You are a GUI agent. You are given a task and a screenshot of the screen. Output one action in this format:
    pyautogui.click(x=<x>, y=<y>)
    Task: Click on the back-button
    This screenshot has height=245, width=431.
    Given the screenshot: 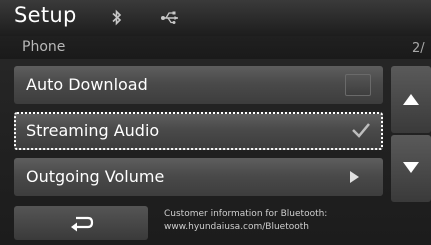 What is the action you would take?
    pyautogui.click(x=81, y=223)
    